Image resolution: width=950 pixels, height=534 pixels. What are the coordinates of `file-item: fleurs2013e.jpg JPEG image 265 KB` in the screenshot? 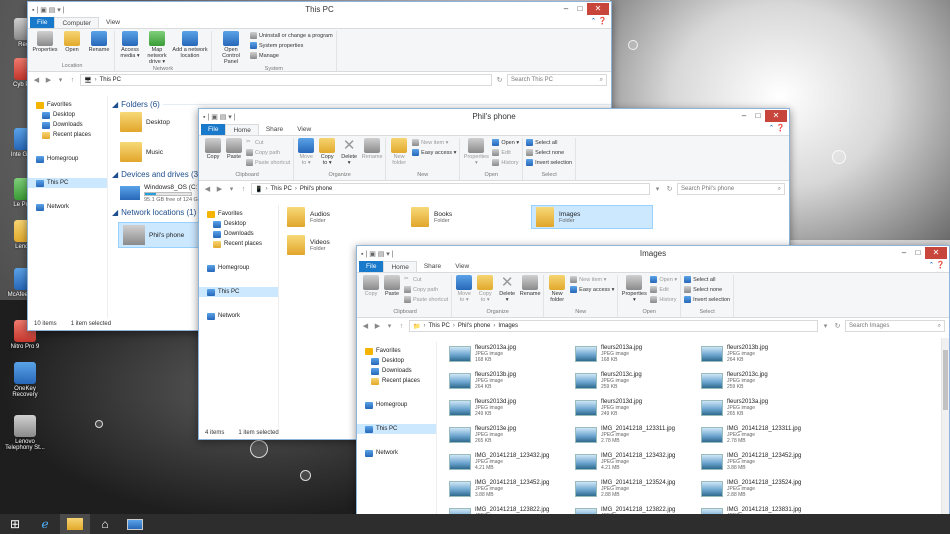 It's located at (510, 435).